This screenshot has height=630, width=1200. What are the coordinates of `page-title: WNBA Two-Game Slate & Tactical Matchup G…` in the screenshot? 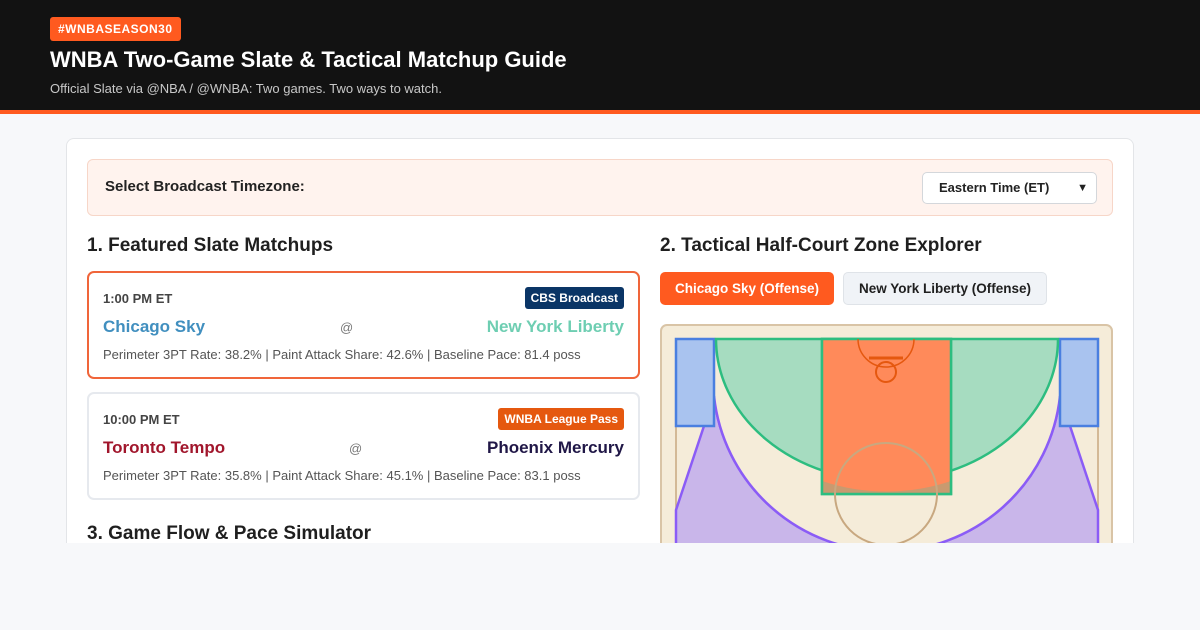 It's located at (308, 59).